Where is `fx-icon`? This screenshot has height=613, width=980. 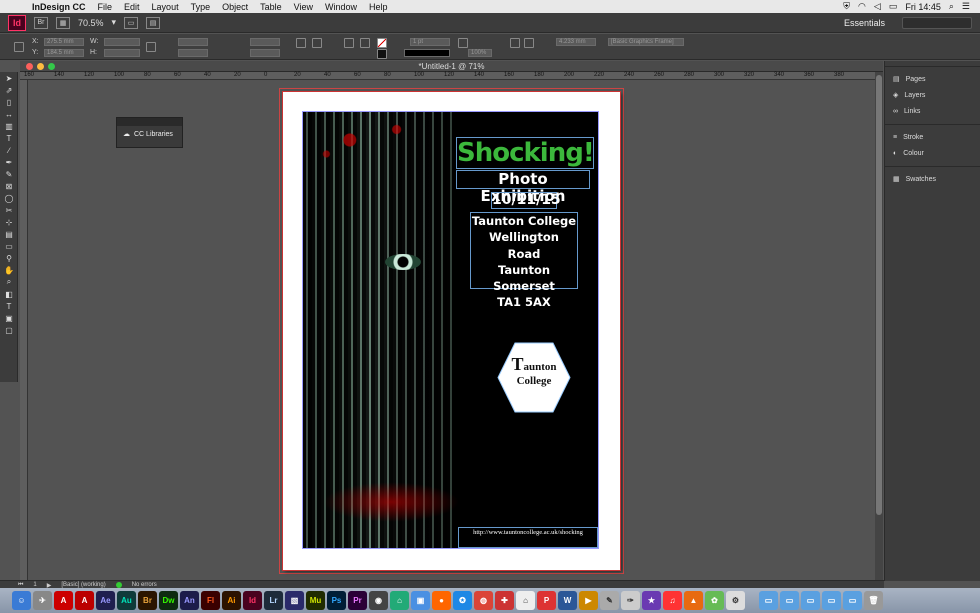 fx-icon is located at coordinates (463, 43).